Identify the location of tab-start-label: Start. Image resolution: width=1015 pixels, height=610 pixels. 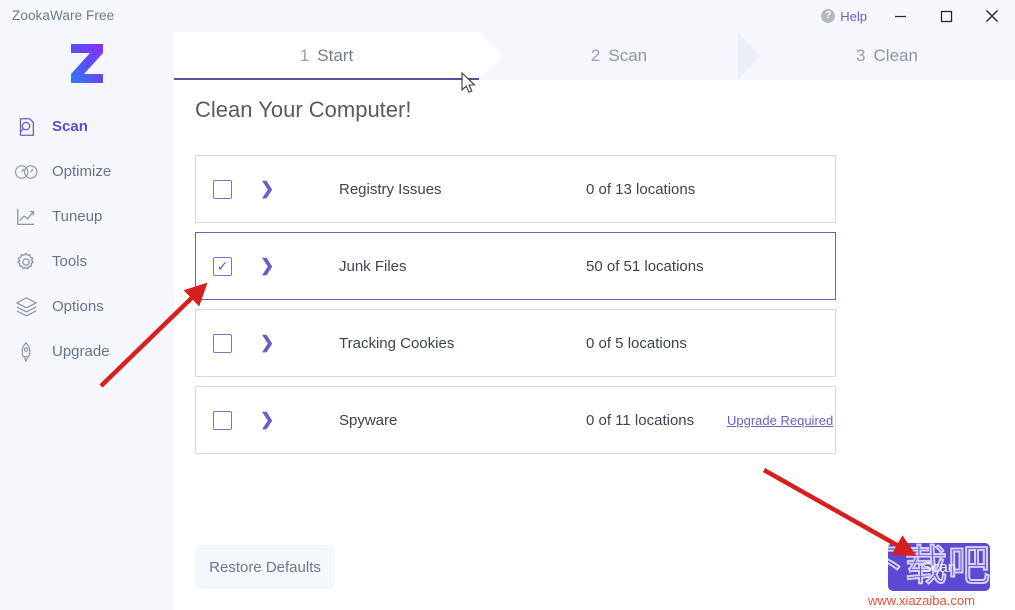
(335, 55).